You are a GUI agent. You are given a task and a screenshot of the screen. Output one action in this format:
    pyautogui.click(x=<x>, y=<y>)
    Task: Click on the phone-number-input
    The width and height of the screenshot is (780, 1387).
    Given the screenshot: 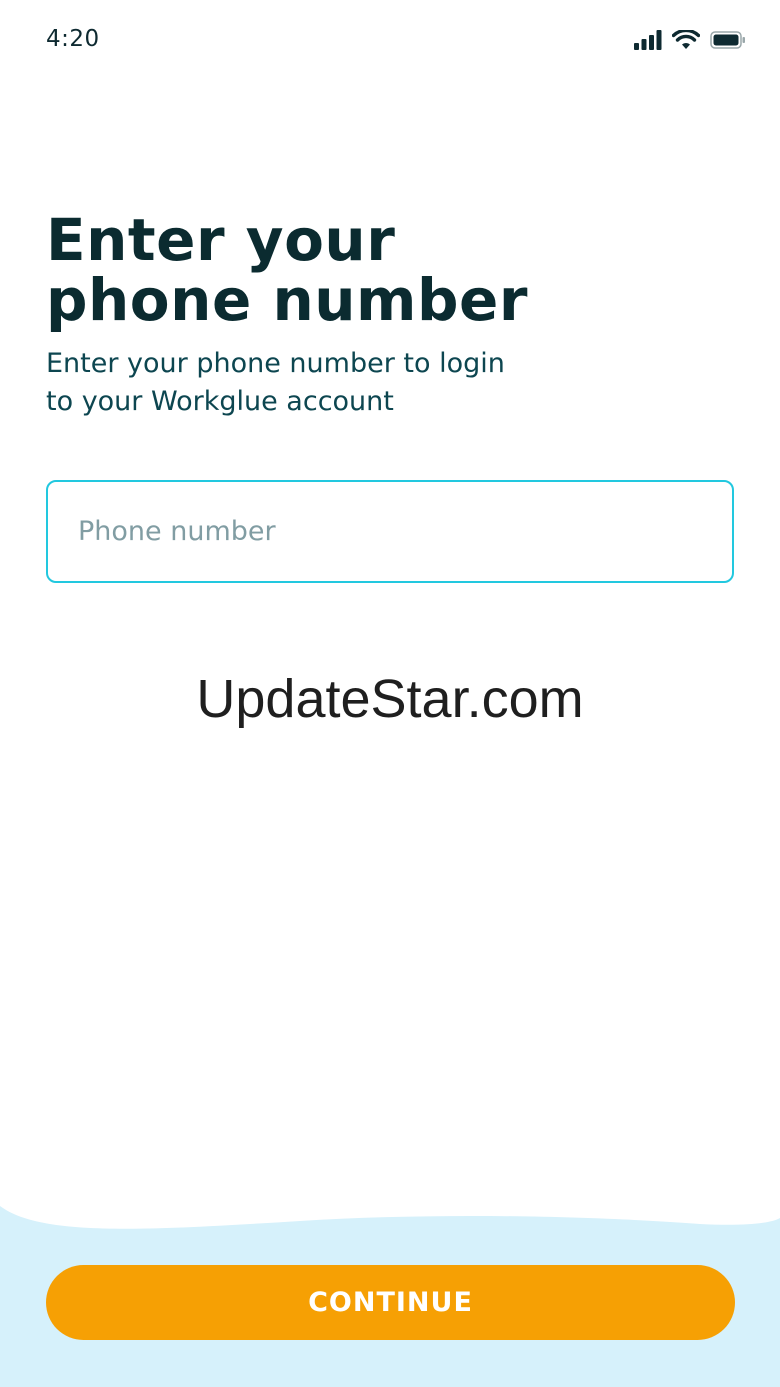 What is the action you would take?
    pyautogui.click(x=390, y=531)
    